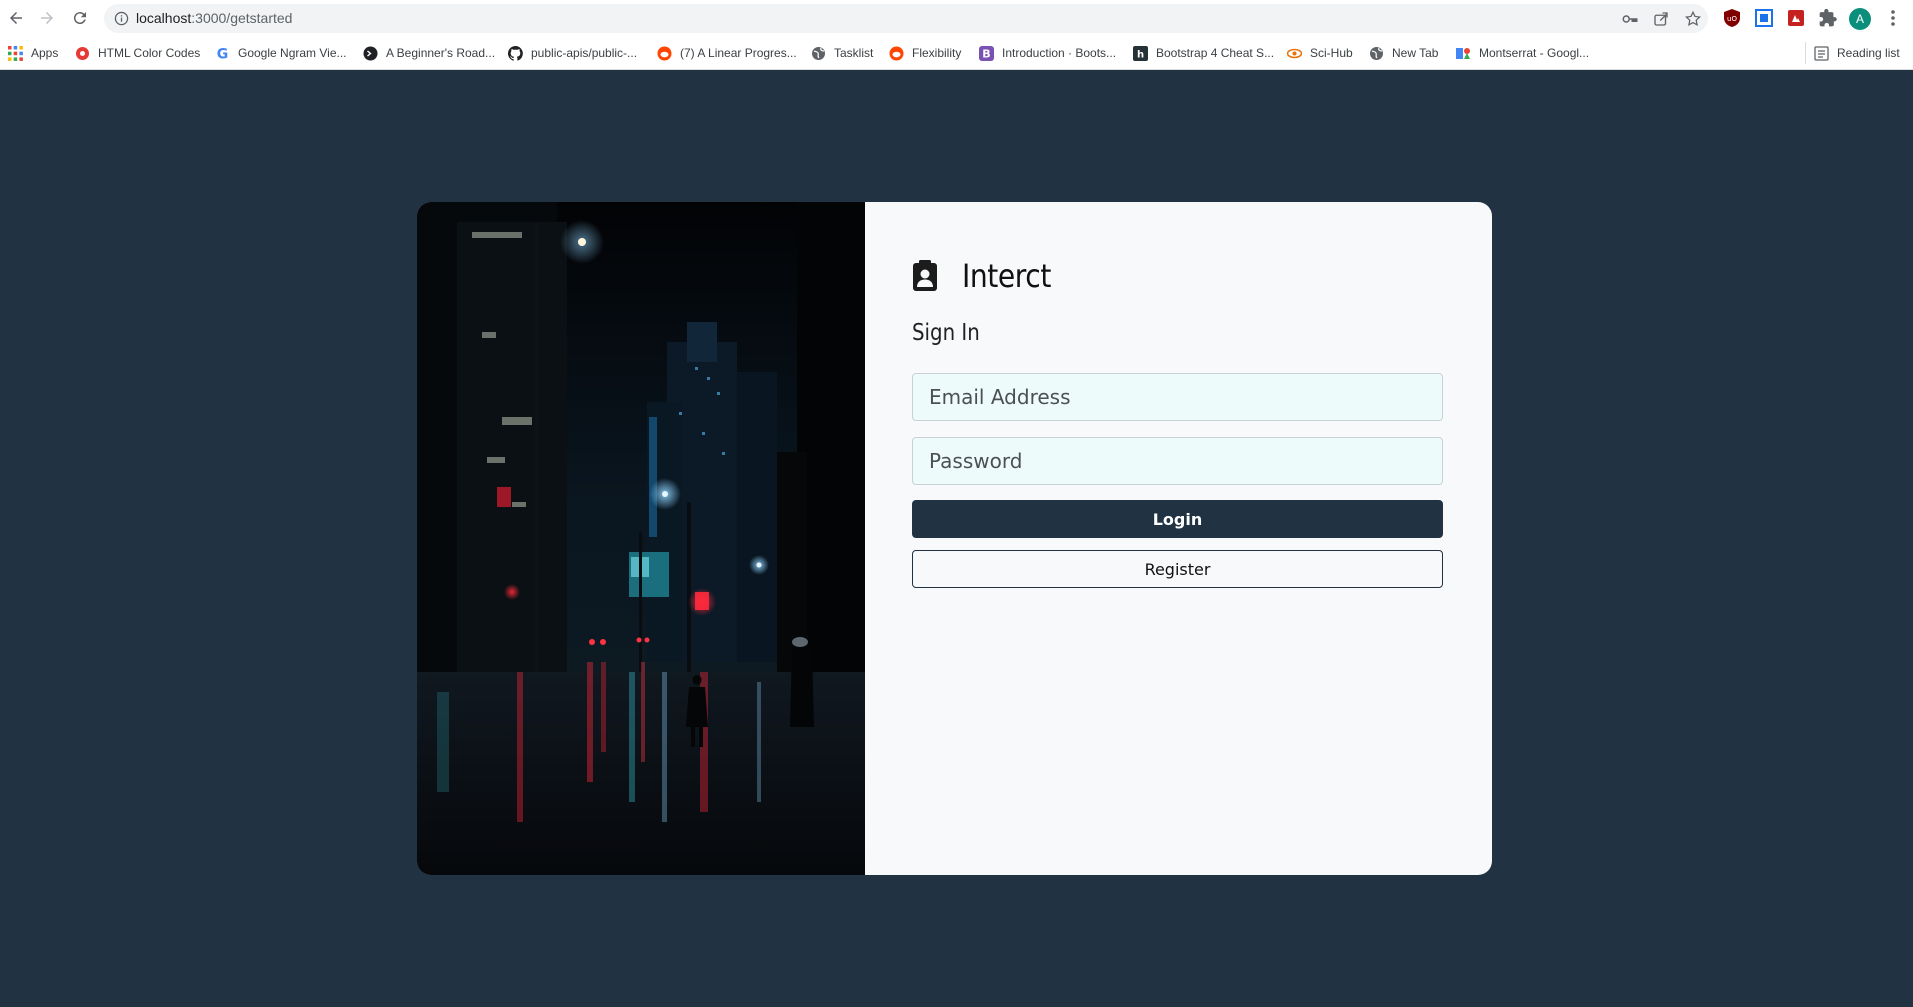 The width and height of the screenshot is (1913, 1007). What do you see at coordinates (937, 53) in the screenshot?
I see `bookmark-label: Flexibility` at bounding box center [937, 53].